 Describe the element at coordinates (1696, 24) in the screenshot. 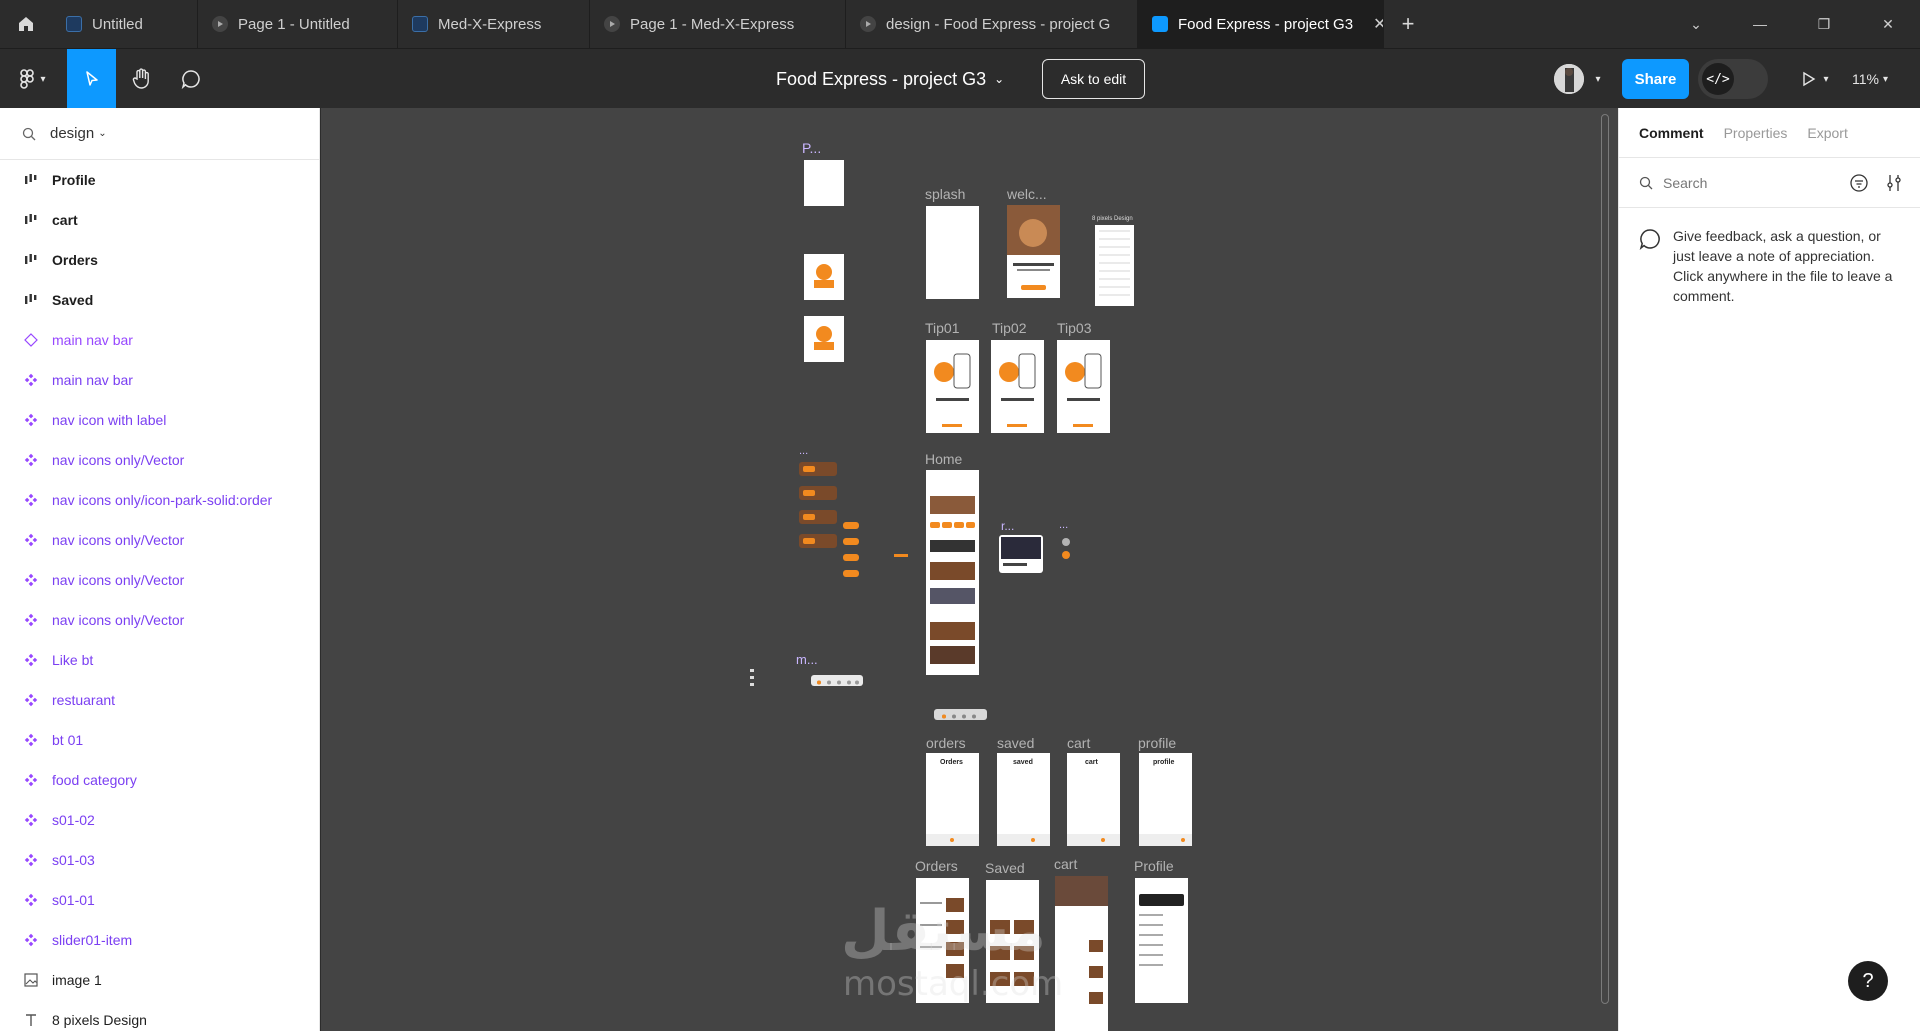

I see `chevron-down-icon: ⌄` at that location.